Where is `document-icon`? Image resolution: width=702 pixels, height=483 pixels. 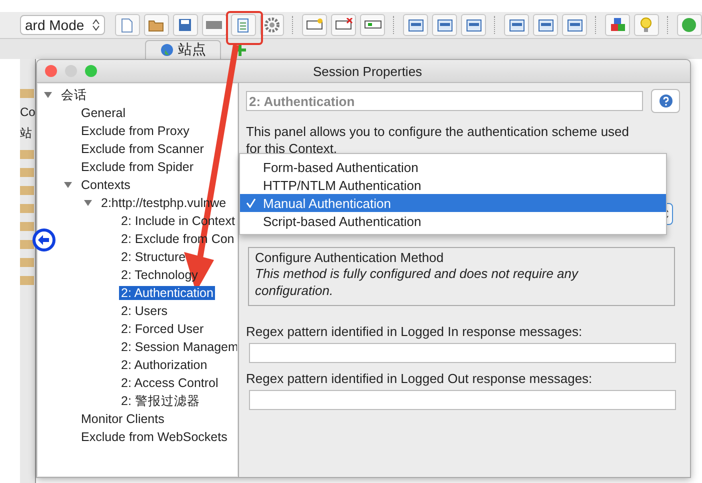
document-icon is located at coordinates (243, 25).